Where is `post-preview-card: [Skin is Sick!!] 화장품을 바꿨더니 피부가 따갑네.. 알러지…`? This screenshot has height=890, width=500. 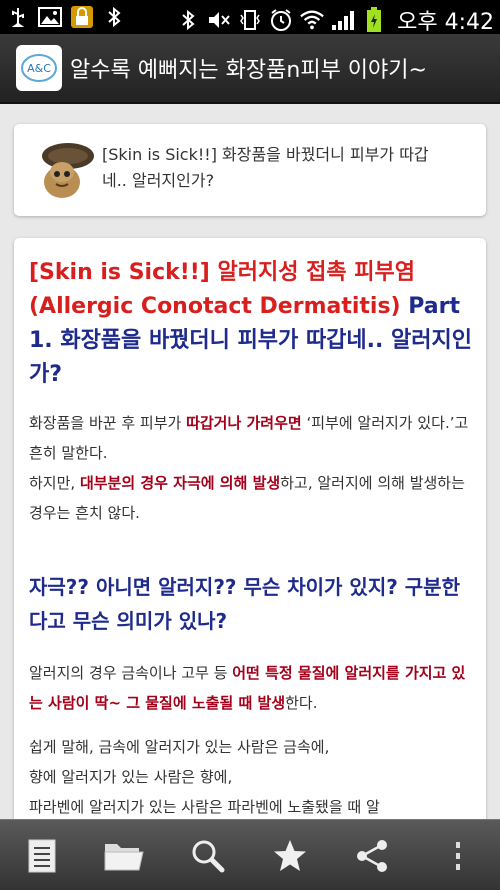 post-preview-card: [Skin is Sick!!] 화장품을 바꿨더니 피부가 따갑네.. 알러지… is located at coordinates (250, 170).